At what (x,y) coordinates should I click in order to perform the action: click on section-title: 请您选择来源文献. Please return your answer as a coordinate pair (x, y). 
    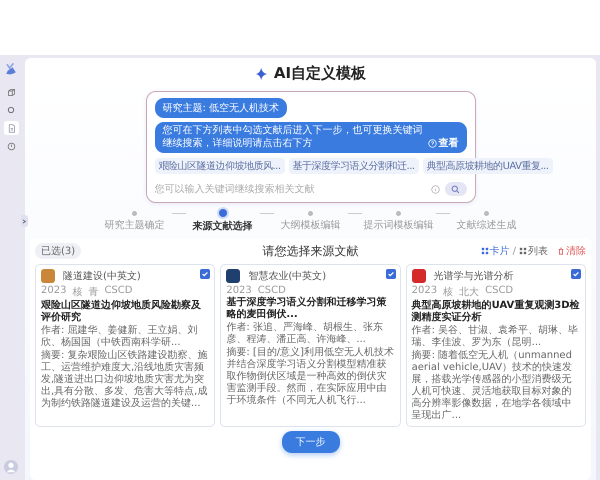
    Looking at the image, I should click on (310, 251).